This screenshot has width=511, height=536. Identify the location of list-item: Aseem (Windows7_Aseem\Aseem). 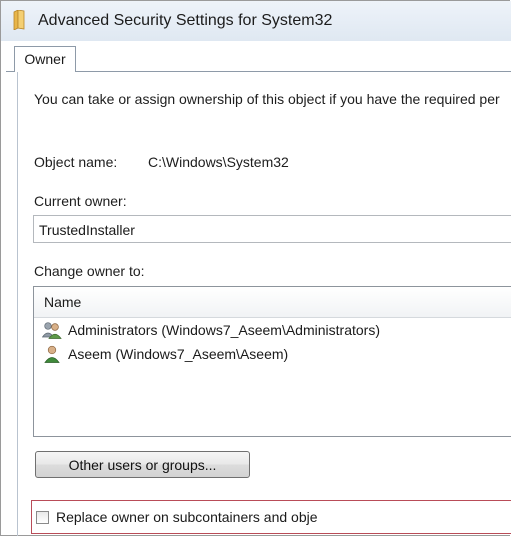
(276, 354).